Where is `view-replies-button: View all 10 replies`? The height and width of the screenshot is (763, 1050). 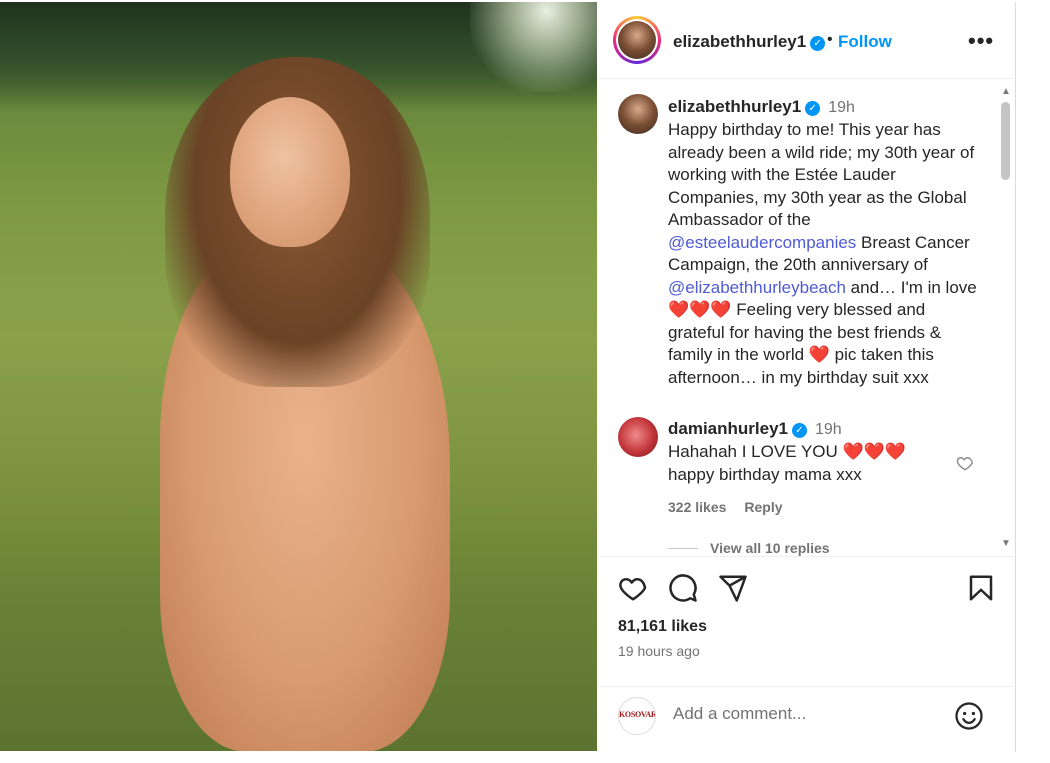 view-replies-button: View all 10 replies is located at coordinates (770, 548).